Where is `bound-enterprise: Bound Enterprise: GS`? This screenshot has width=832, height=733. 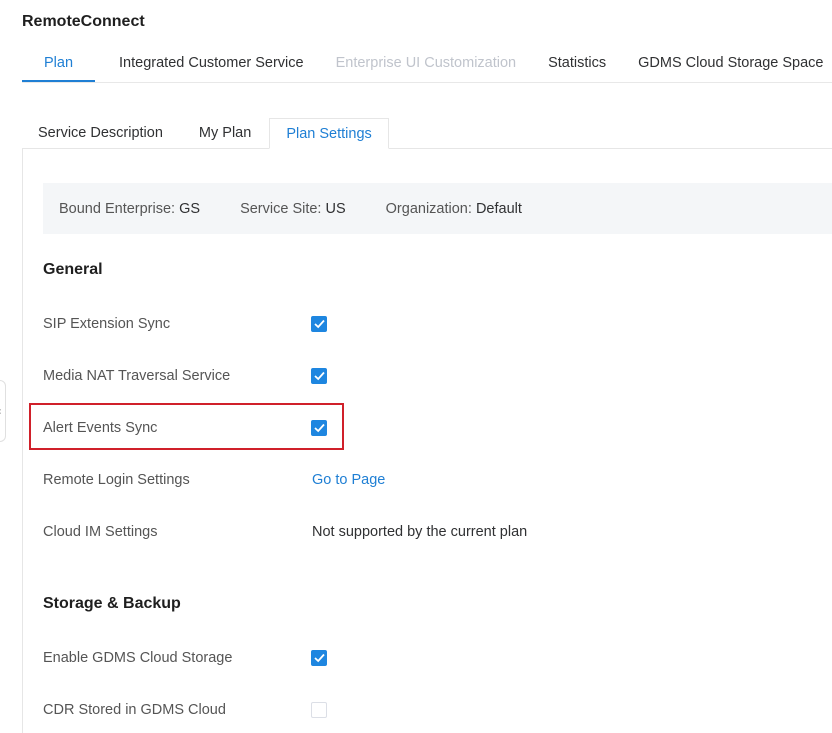
bound-enterprise: Bound Enterprise: GS is located at coordinates (129, 209).